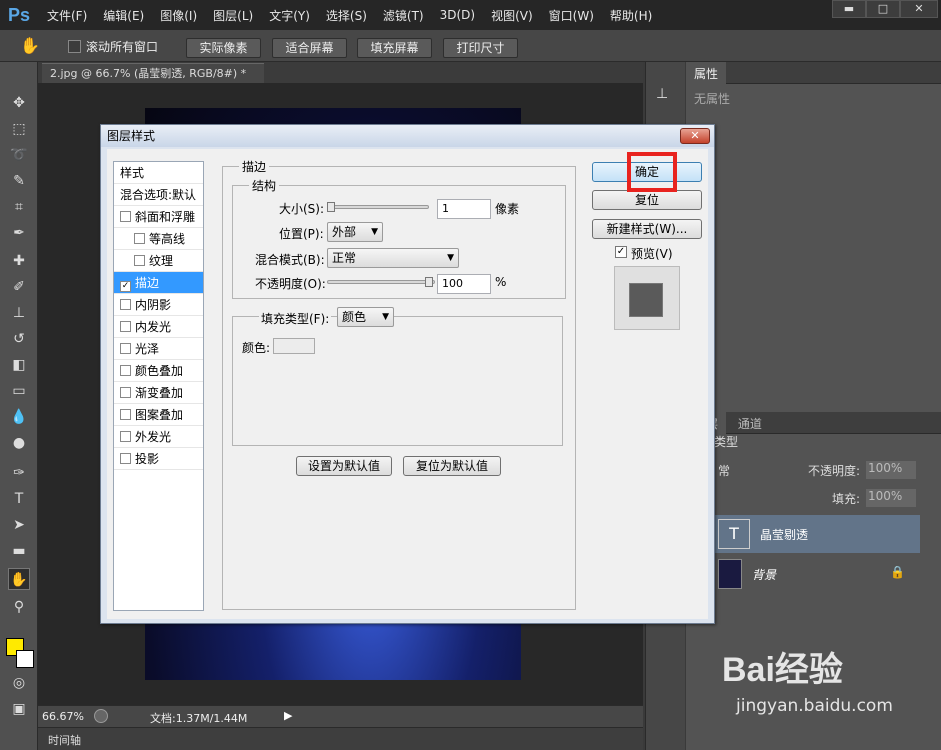  I want to click on menu-item-0: 文件(F), so click(67, 15).